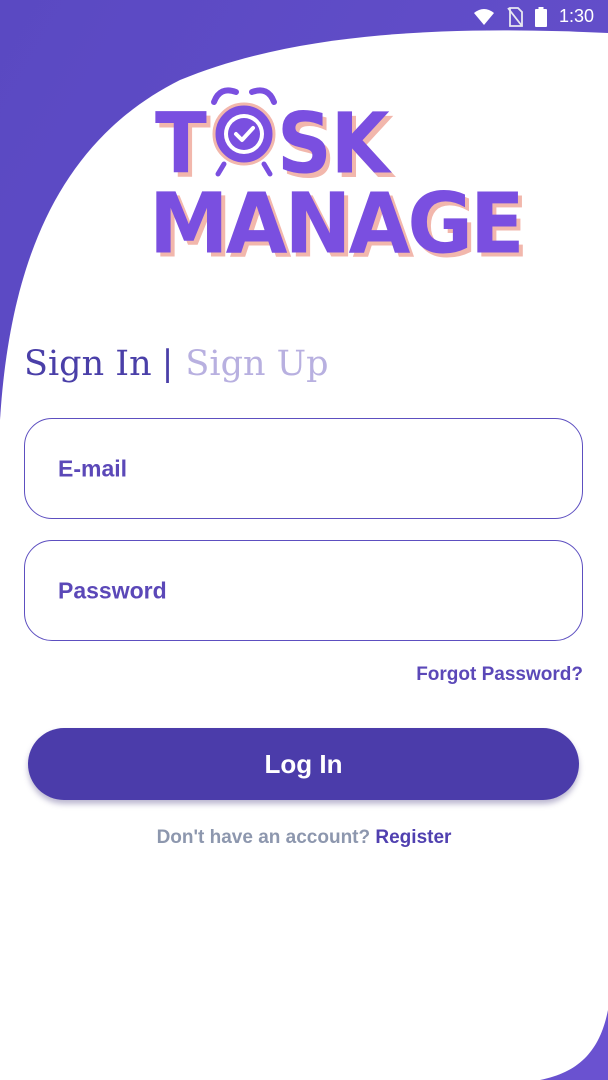 The image size is (608, 1080). Describe the element at coordinates (333, 143) in the screenshot. I see `logo-letters-sk: SK` at that location.